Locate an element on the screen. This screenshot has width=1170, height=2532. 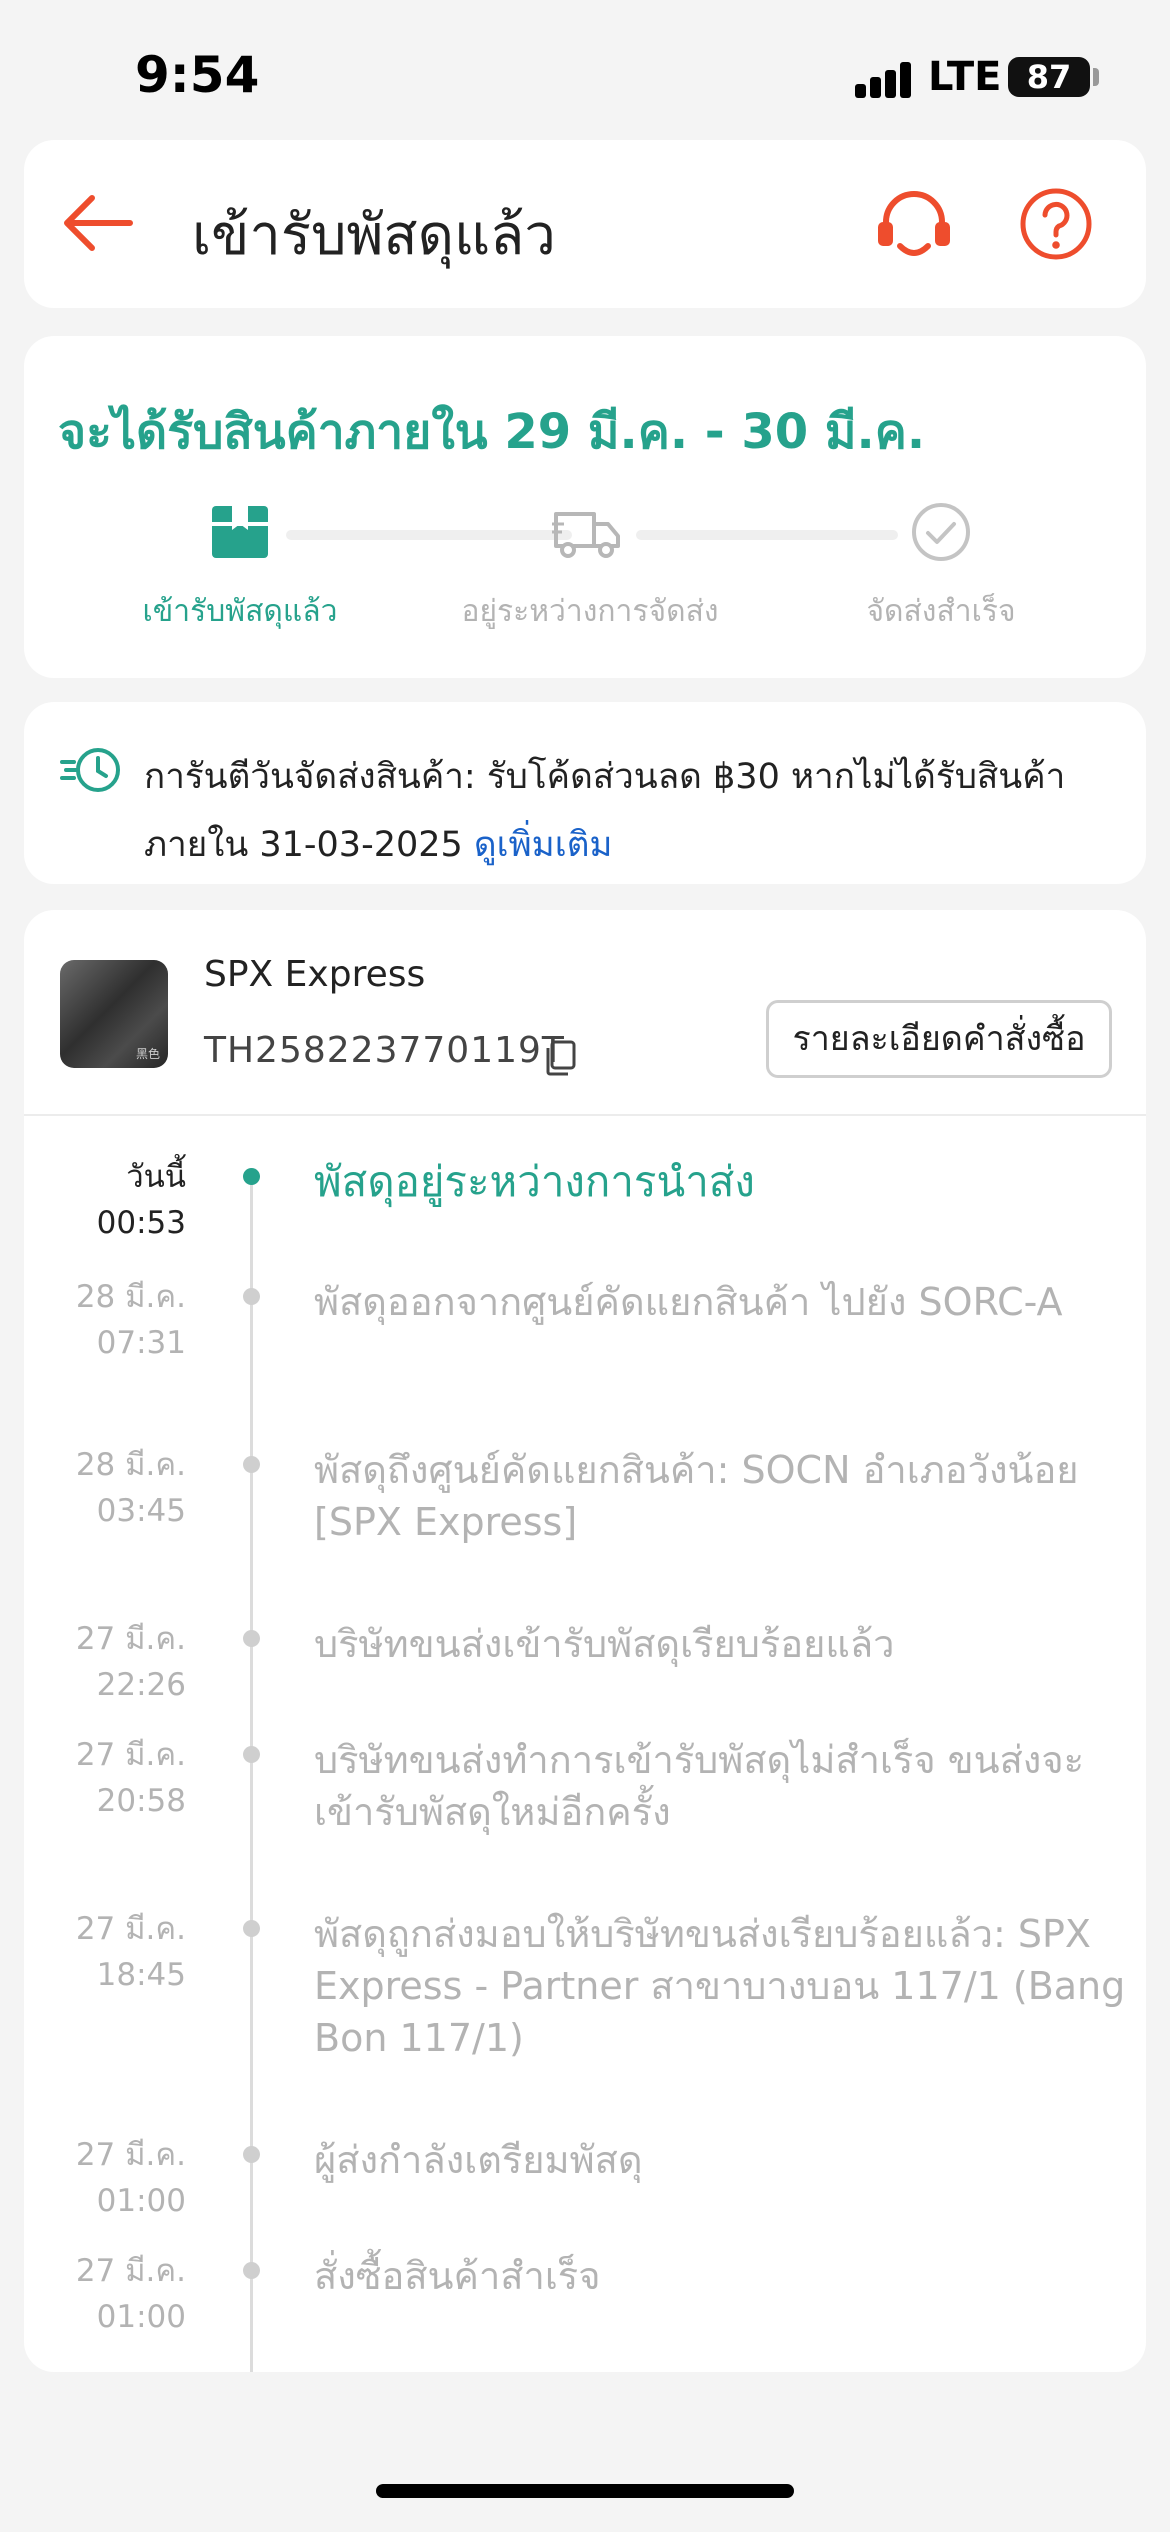
battery-icon: 87 is located at coordinates (1049, 77).